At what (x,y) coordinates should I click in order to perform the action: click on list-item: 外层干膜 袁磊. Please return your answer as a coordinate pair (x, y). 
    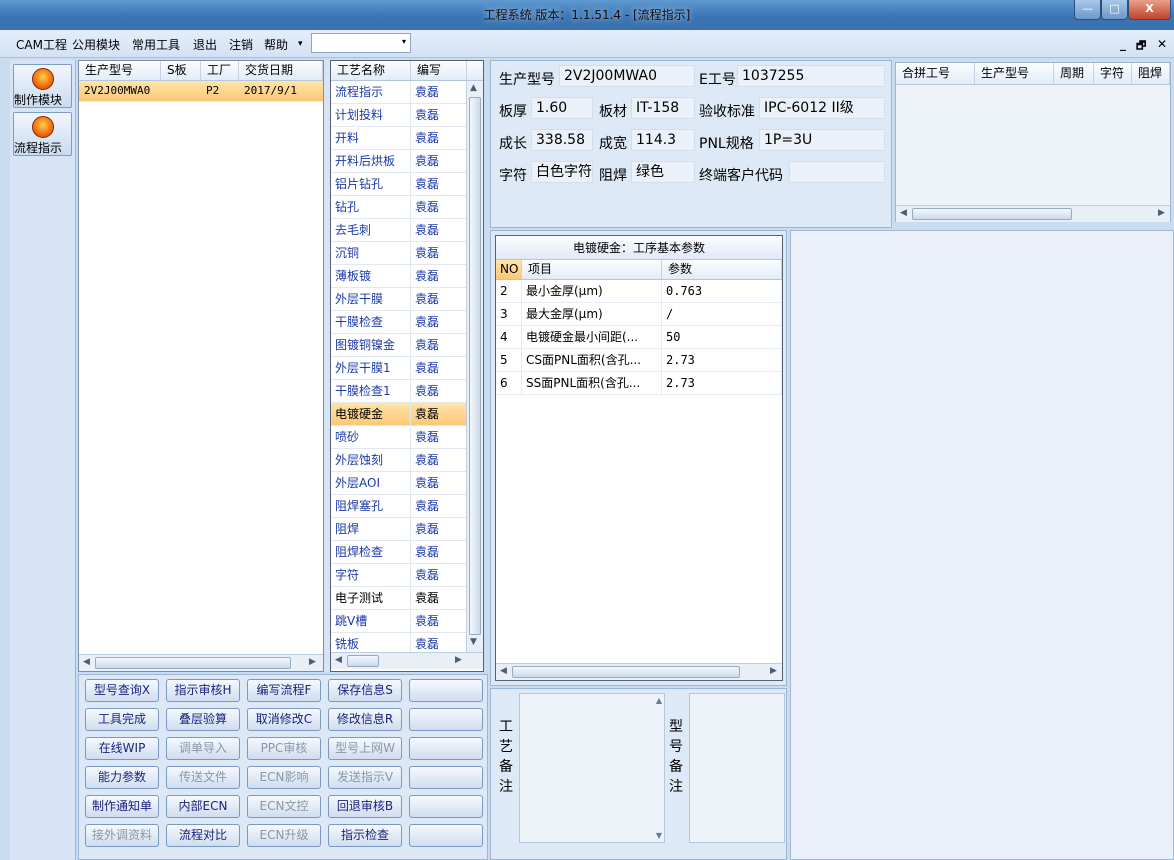
    Looking at the image, I should click on (407, 299).